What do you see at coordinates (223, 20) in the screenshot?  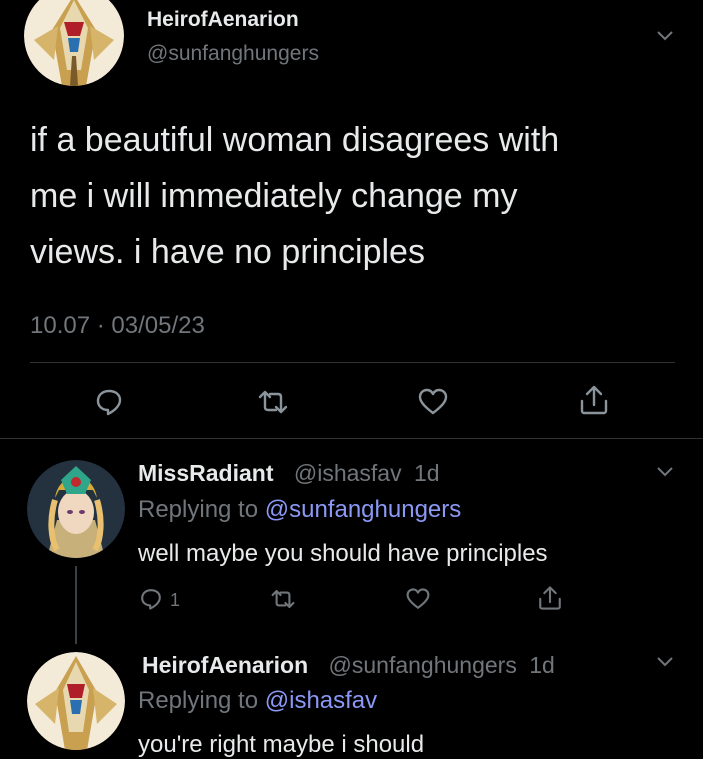 I see `author-display-name: HeirofAenarion` at bounding box center [223, 20].